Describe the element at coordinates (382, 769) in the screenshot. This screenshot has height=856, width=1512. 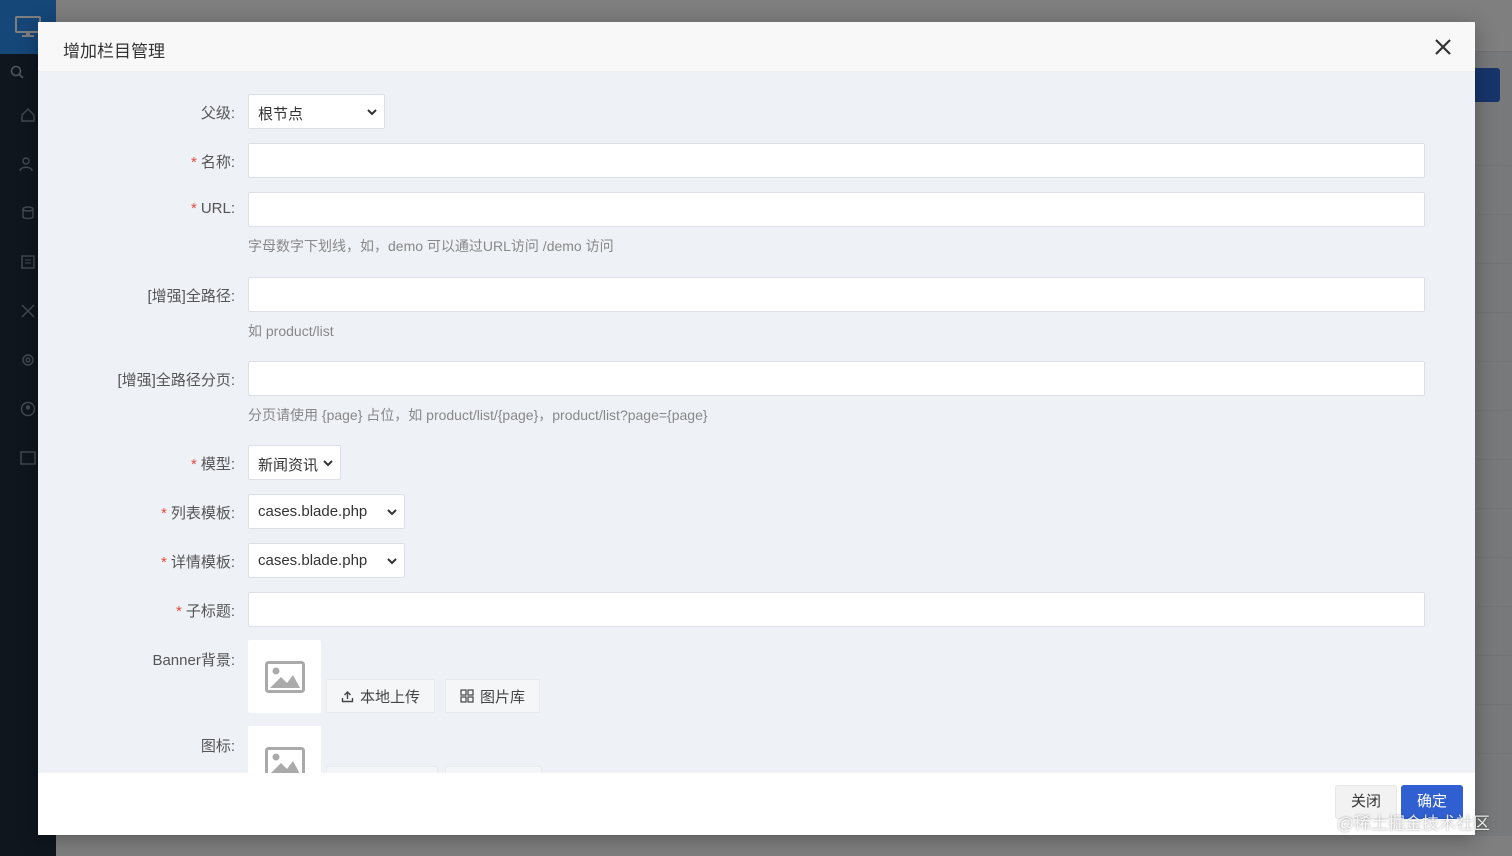
I see `icon-local-upload-button` at that location.